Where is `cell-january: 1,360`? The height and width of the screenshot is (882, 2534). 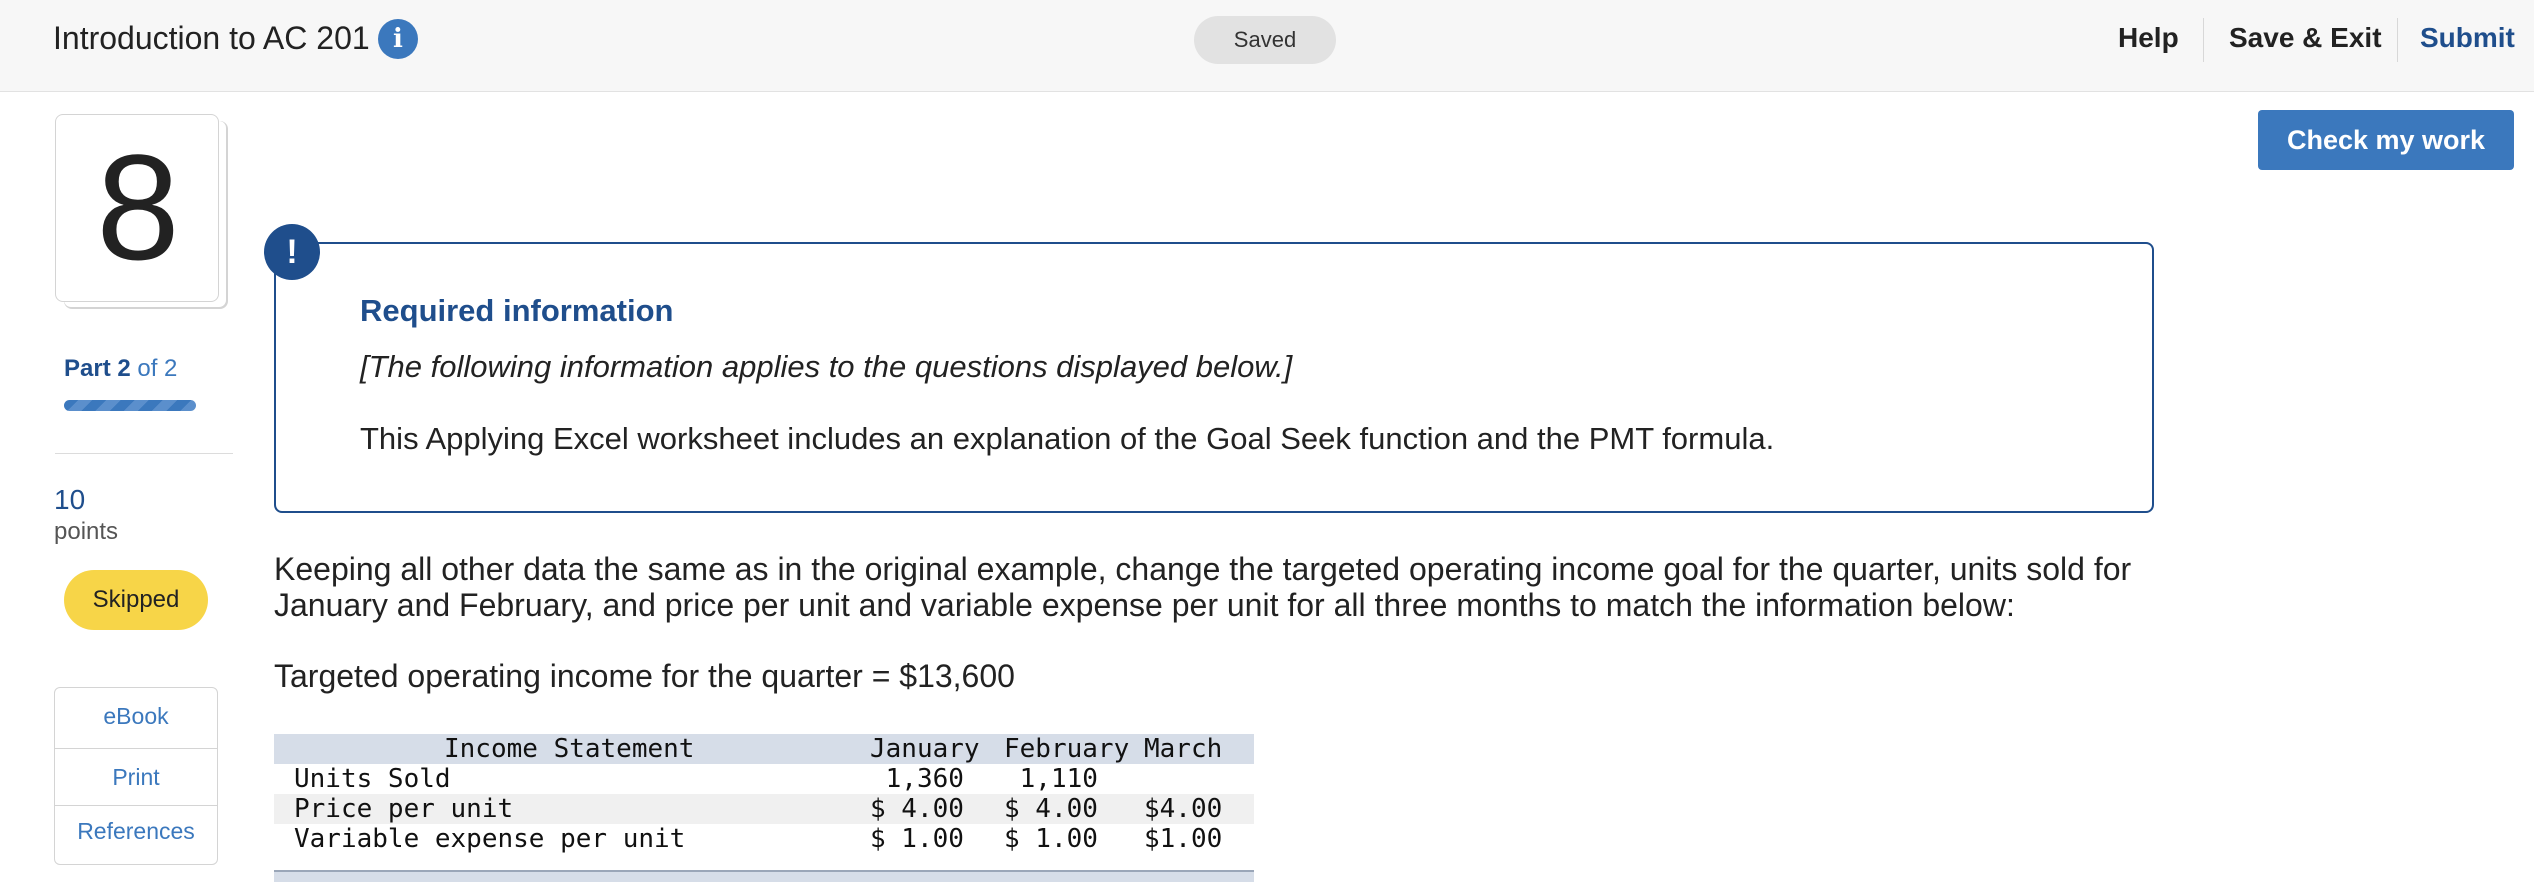
cell-january: 1,360 is located at coordinates (917, 779).